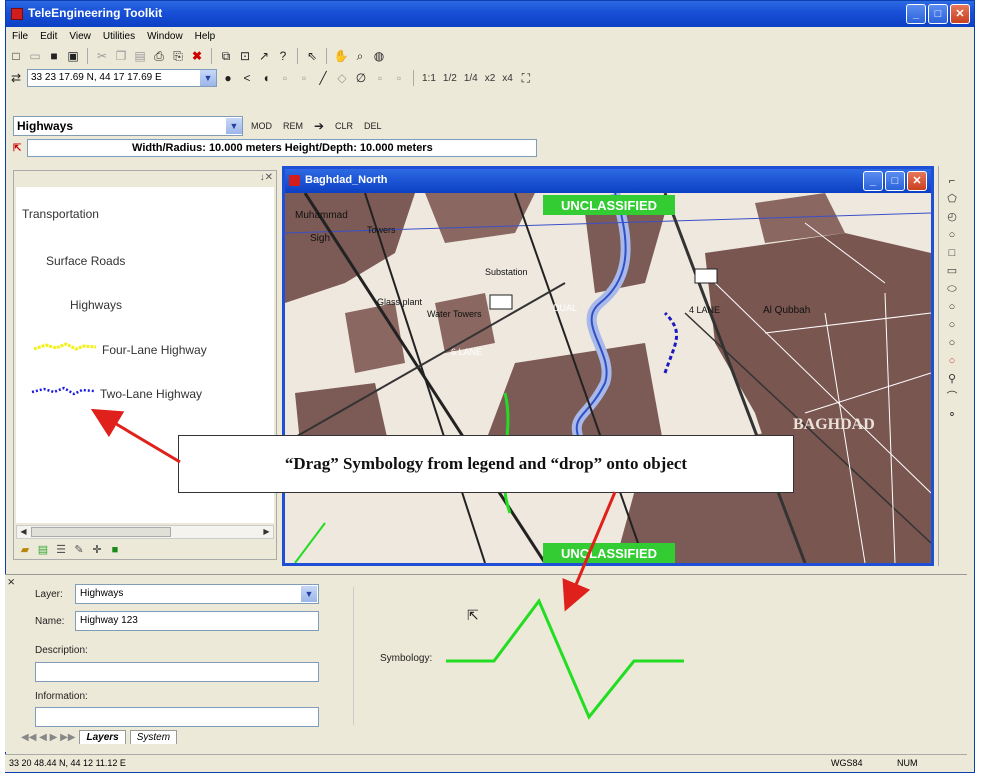 This screenshot has width=985, height=773. I want to click on map-title-bar: Baghdad_North _ □ ✕, so click(608, 181).